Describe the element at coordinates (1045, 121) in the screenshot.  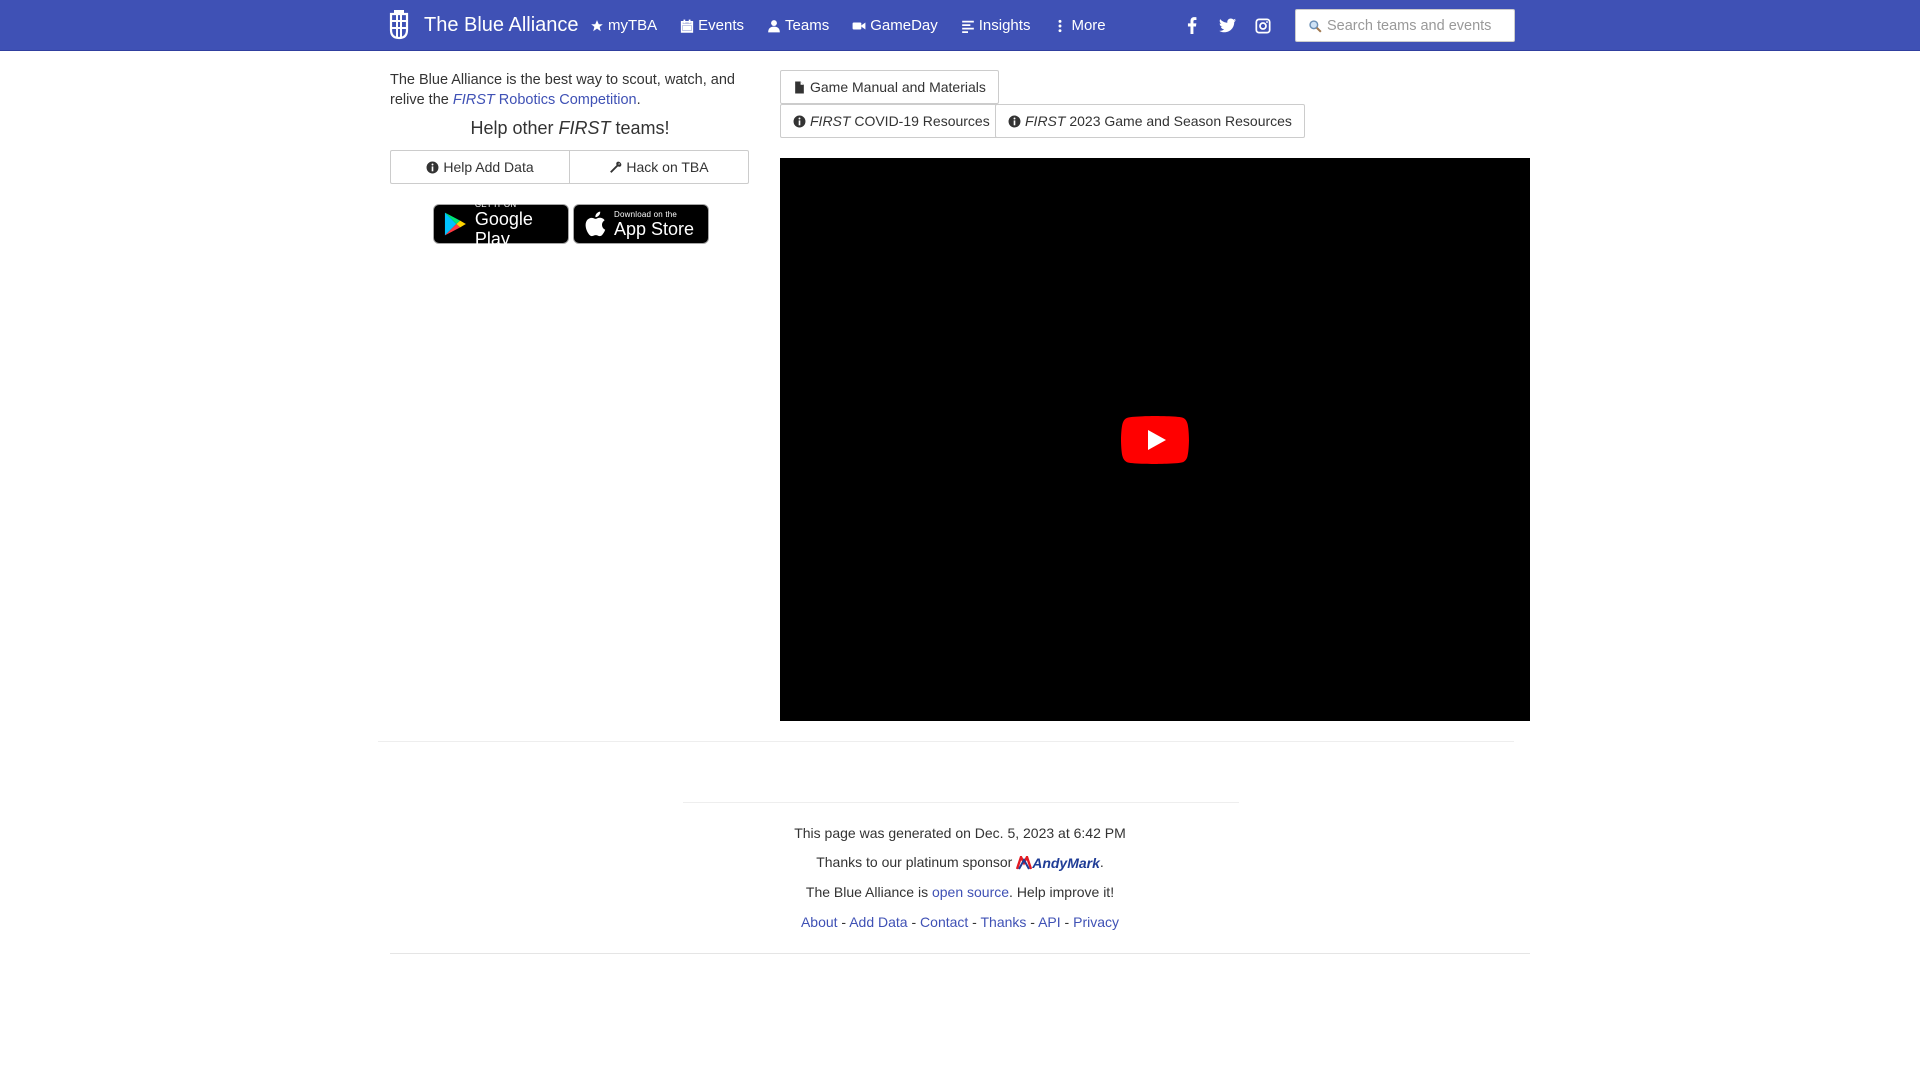
I see `season-resources-first: FIRST` at that location.